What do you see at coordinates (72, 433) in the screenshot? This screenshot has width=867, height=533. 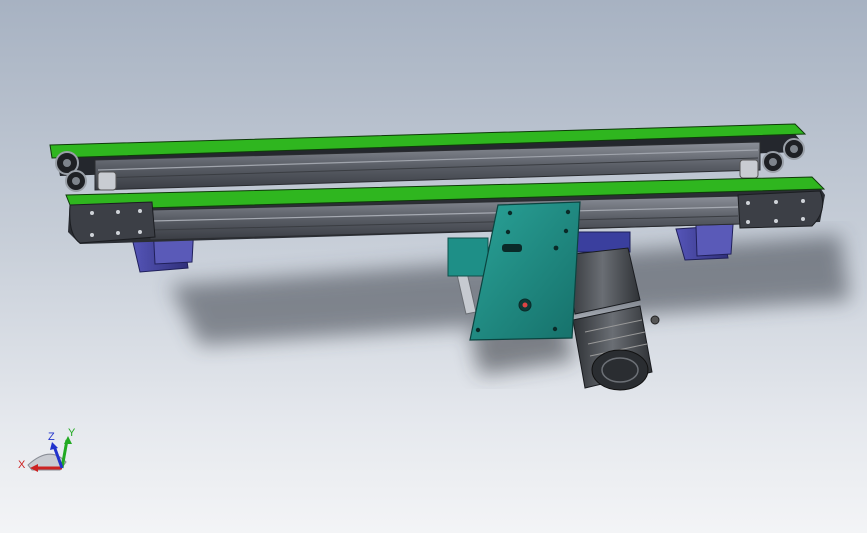 I see `y-axis-label: Y` at bounding box center [72, 433].